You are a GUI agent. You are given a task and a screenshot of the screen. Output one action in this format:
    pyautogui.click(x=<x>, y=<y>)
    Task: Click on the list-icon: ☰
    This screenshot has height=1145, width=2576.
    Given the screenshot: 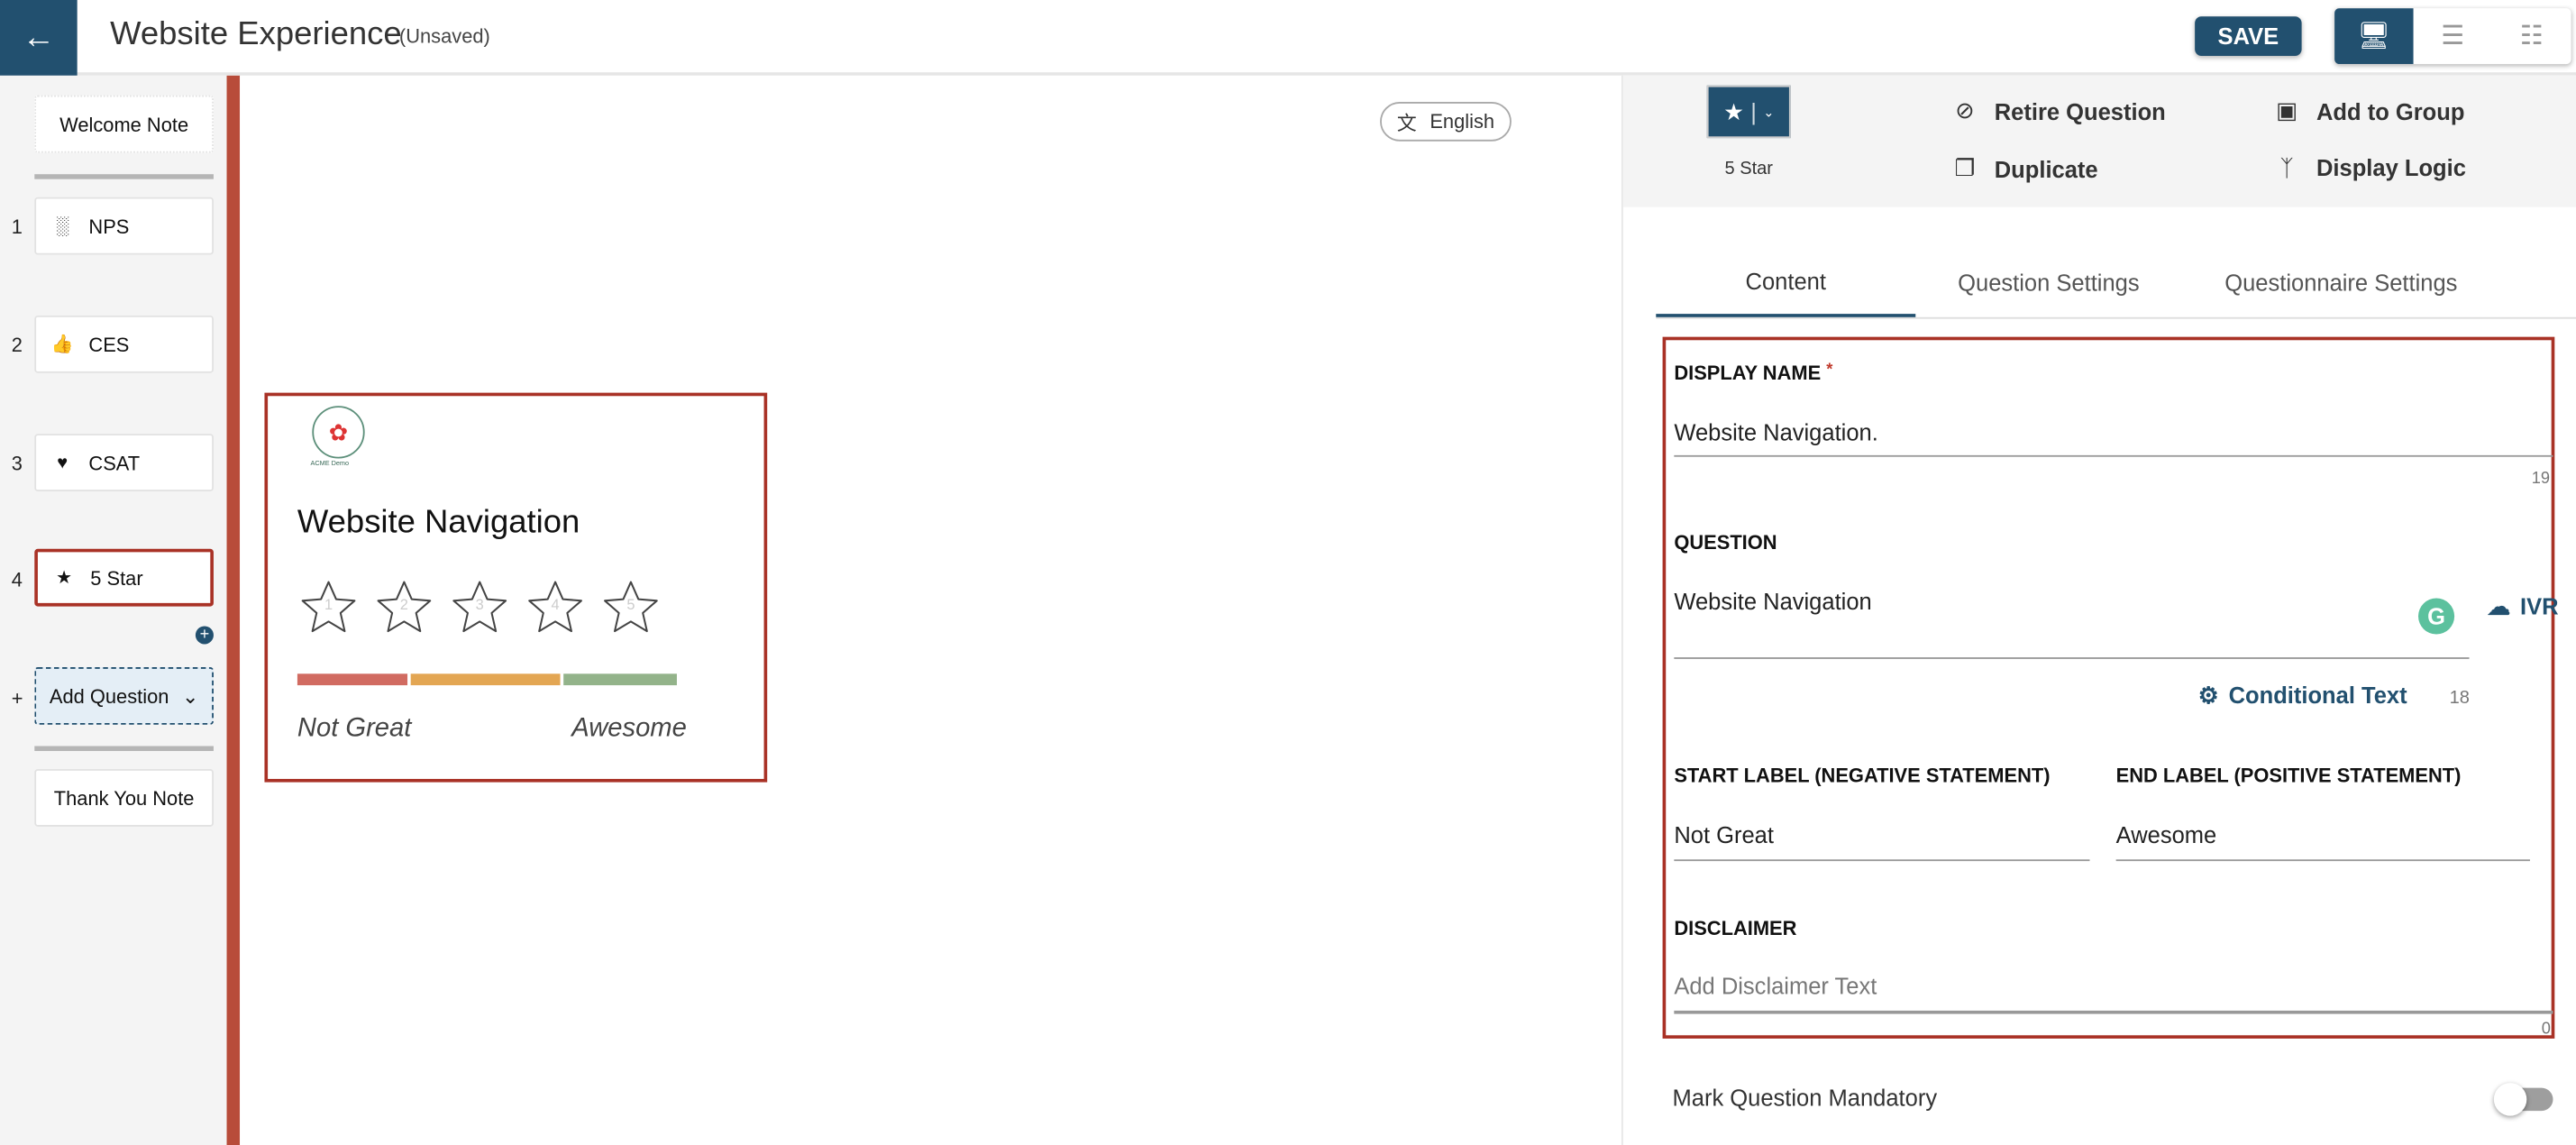 What is the action you would take?
    pyautogui.click(x=2453, y=37)
    